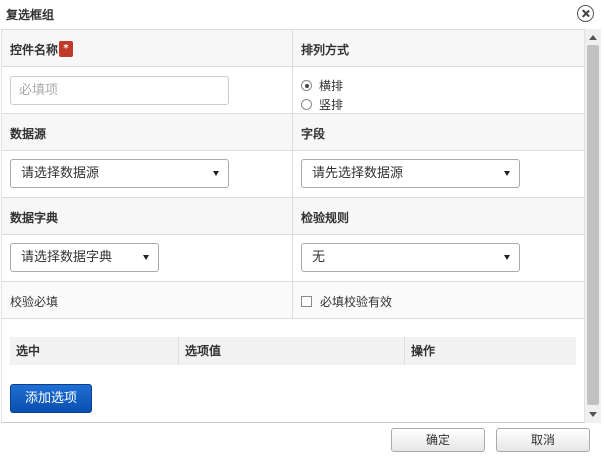 This screenshot has width=604, height=471. I want to click on column-header-option-value: 选项值, so click(292, 351).